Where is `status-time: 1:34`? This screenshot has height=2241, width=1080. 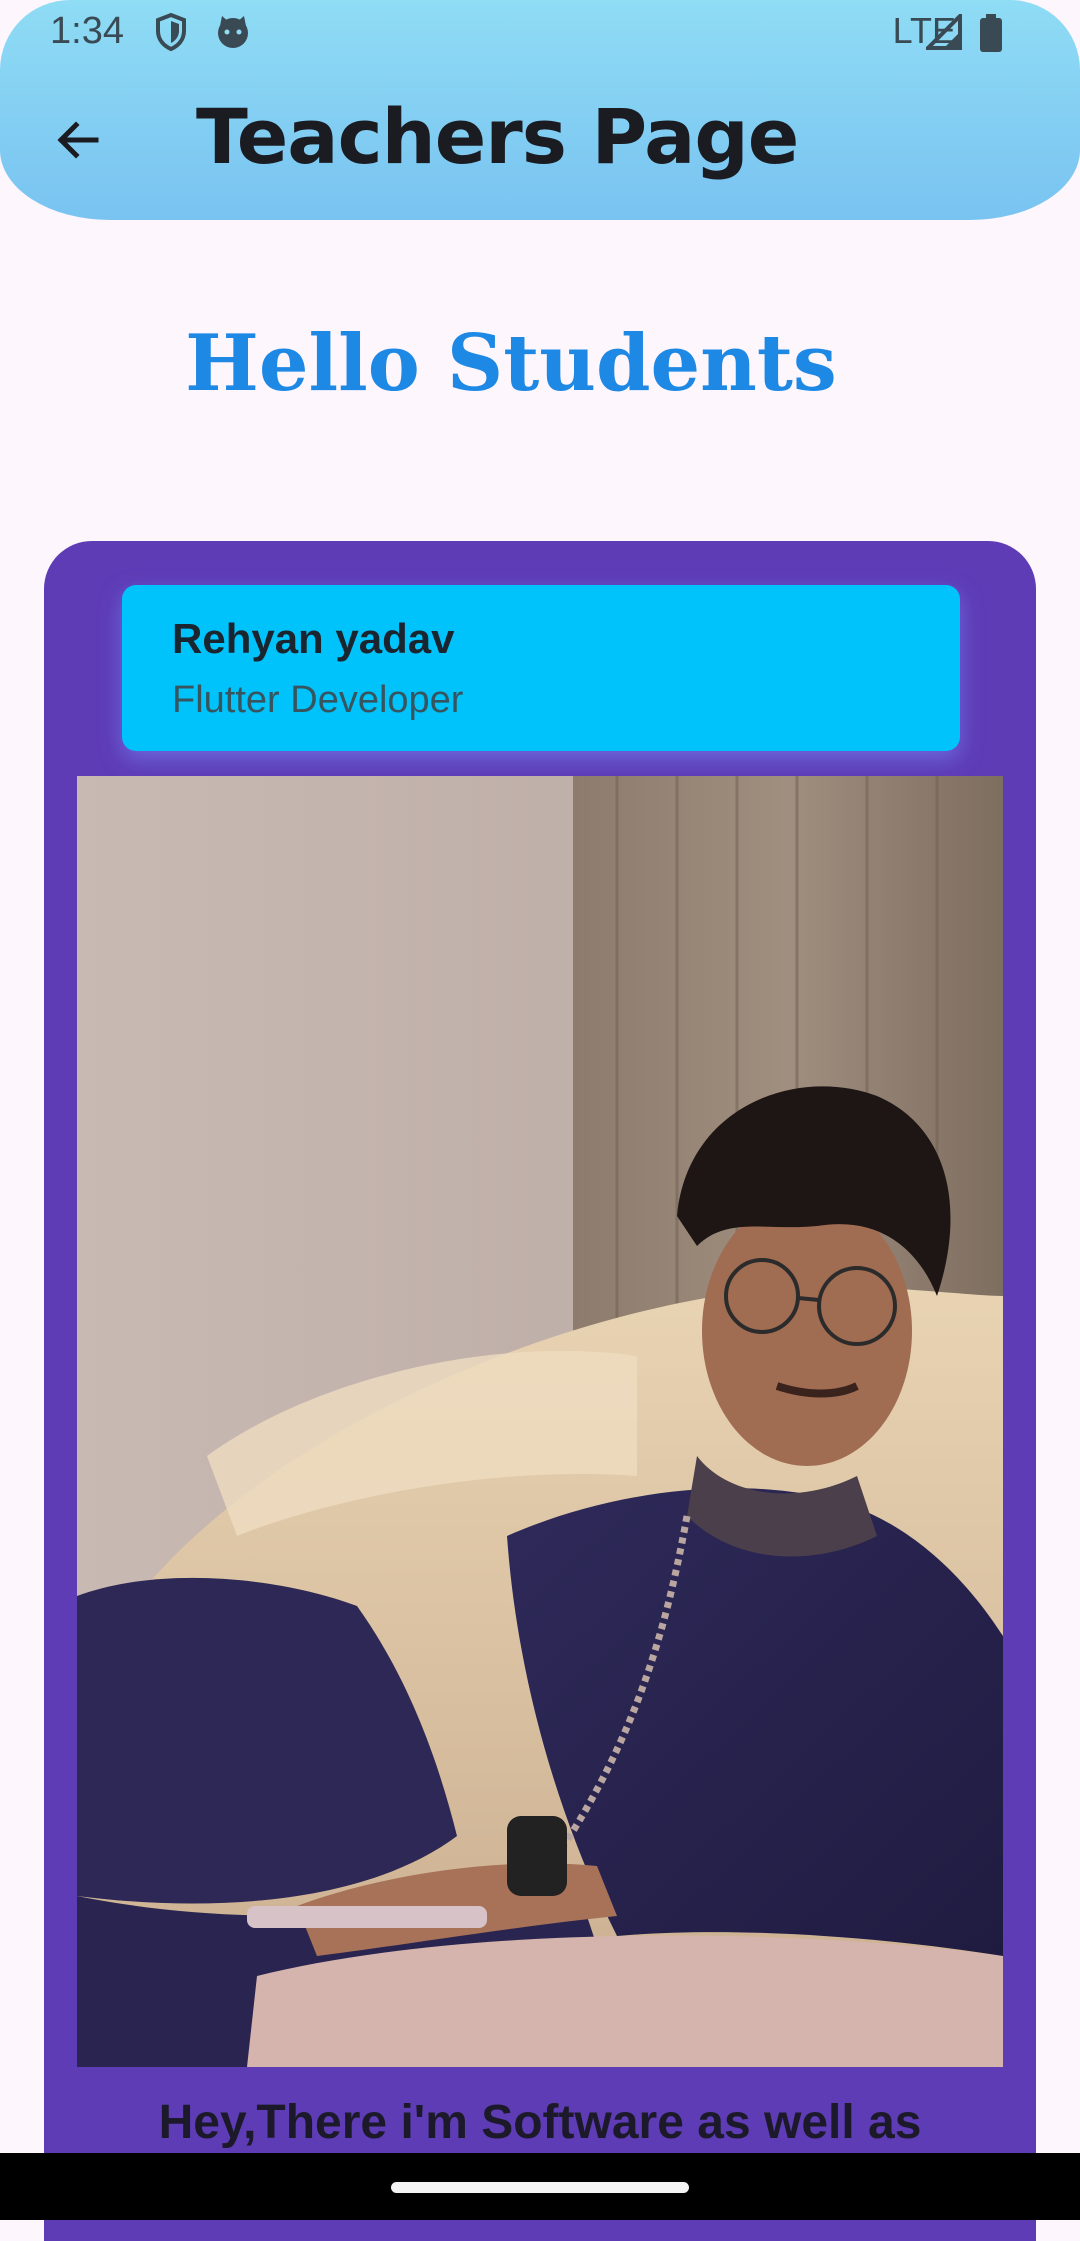
status-time: 1:34 is located at coordinates (87, 31).